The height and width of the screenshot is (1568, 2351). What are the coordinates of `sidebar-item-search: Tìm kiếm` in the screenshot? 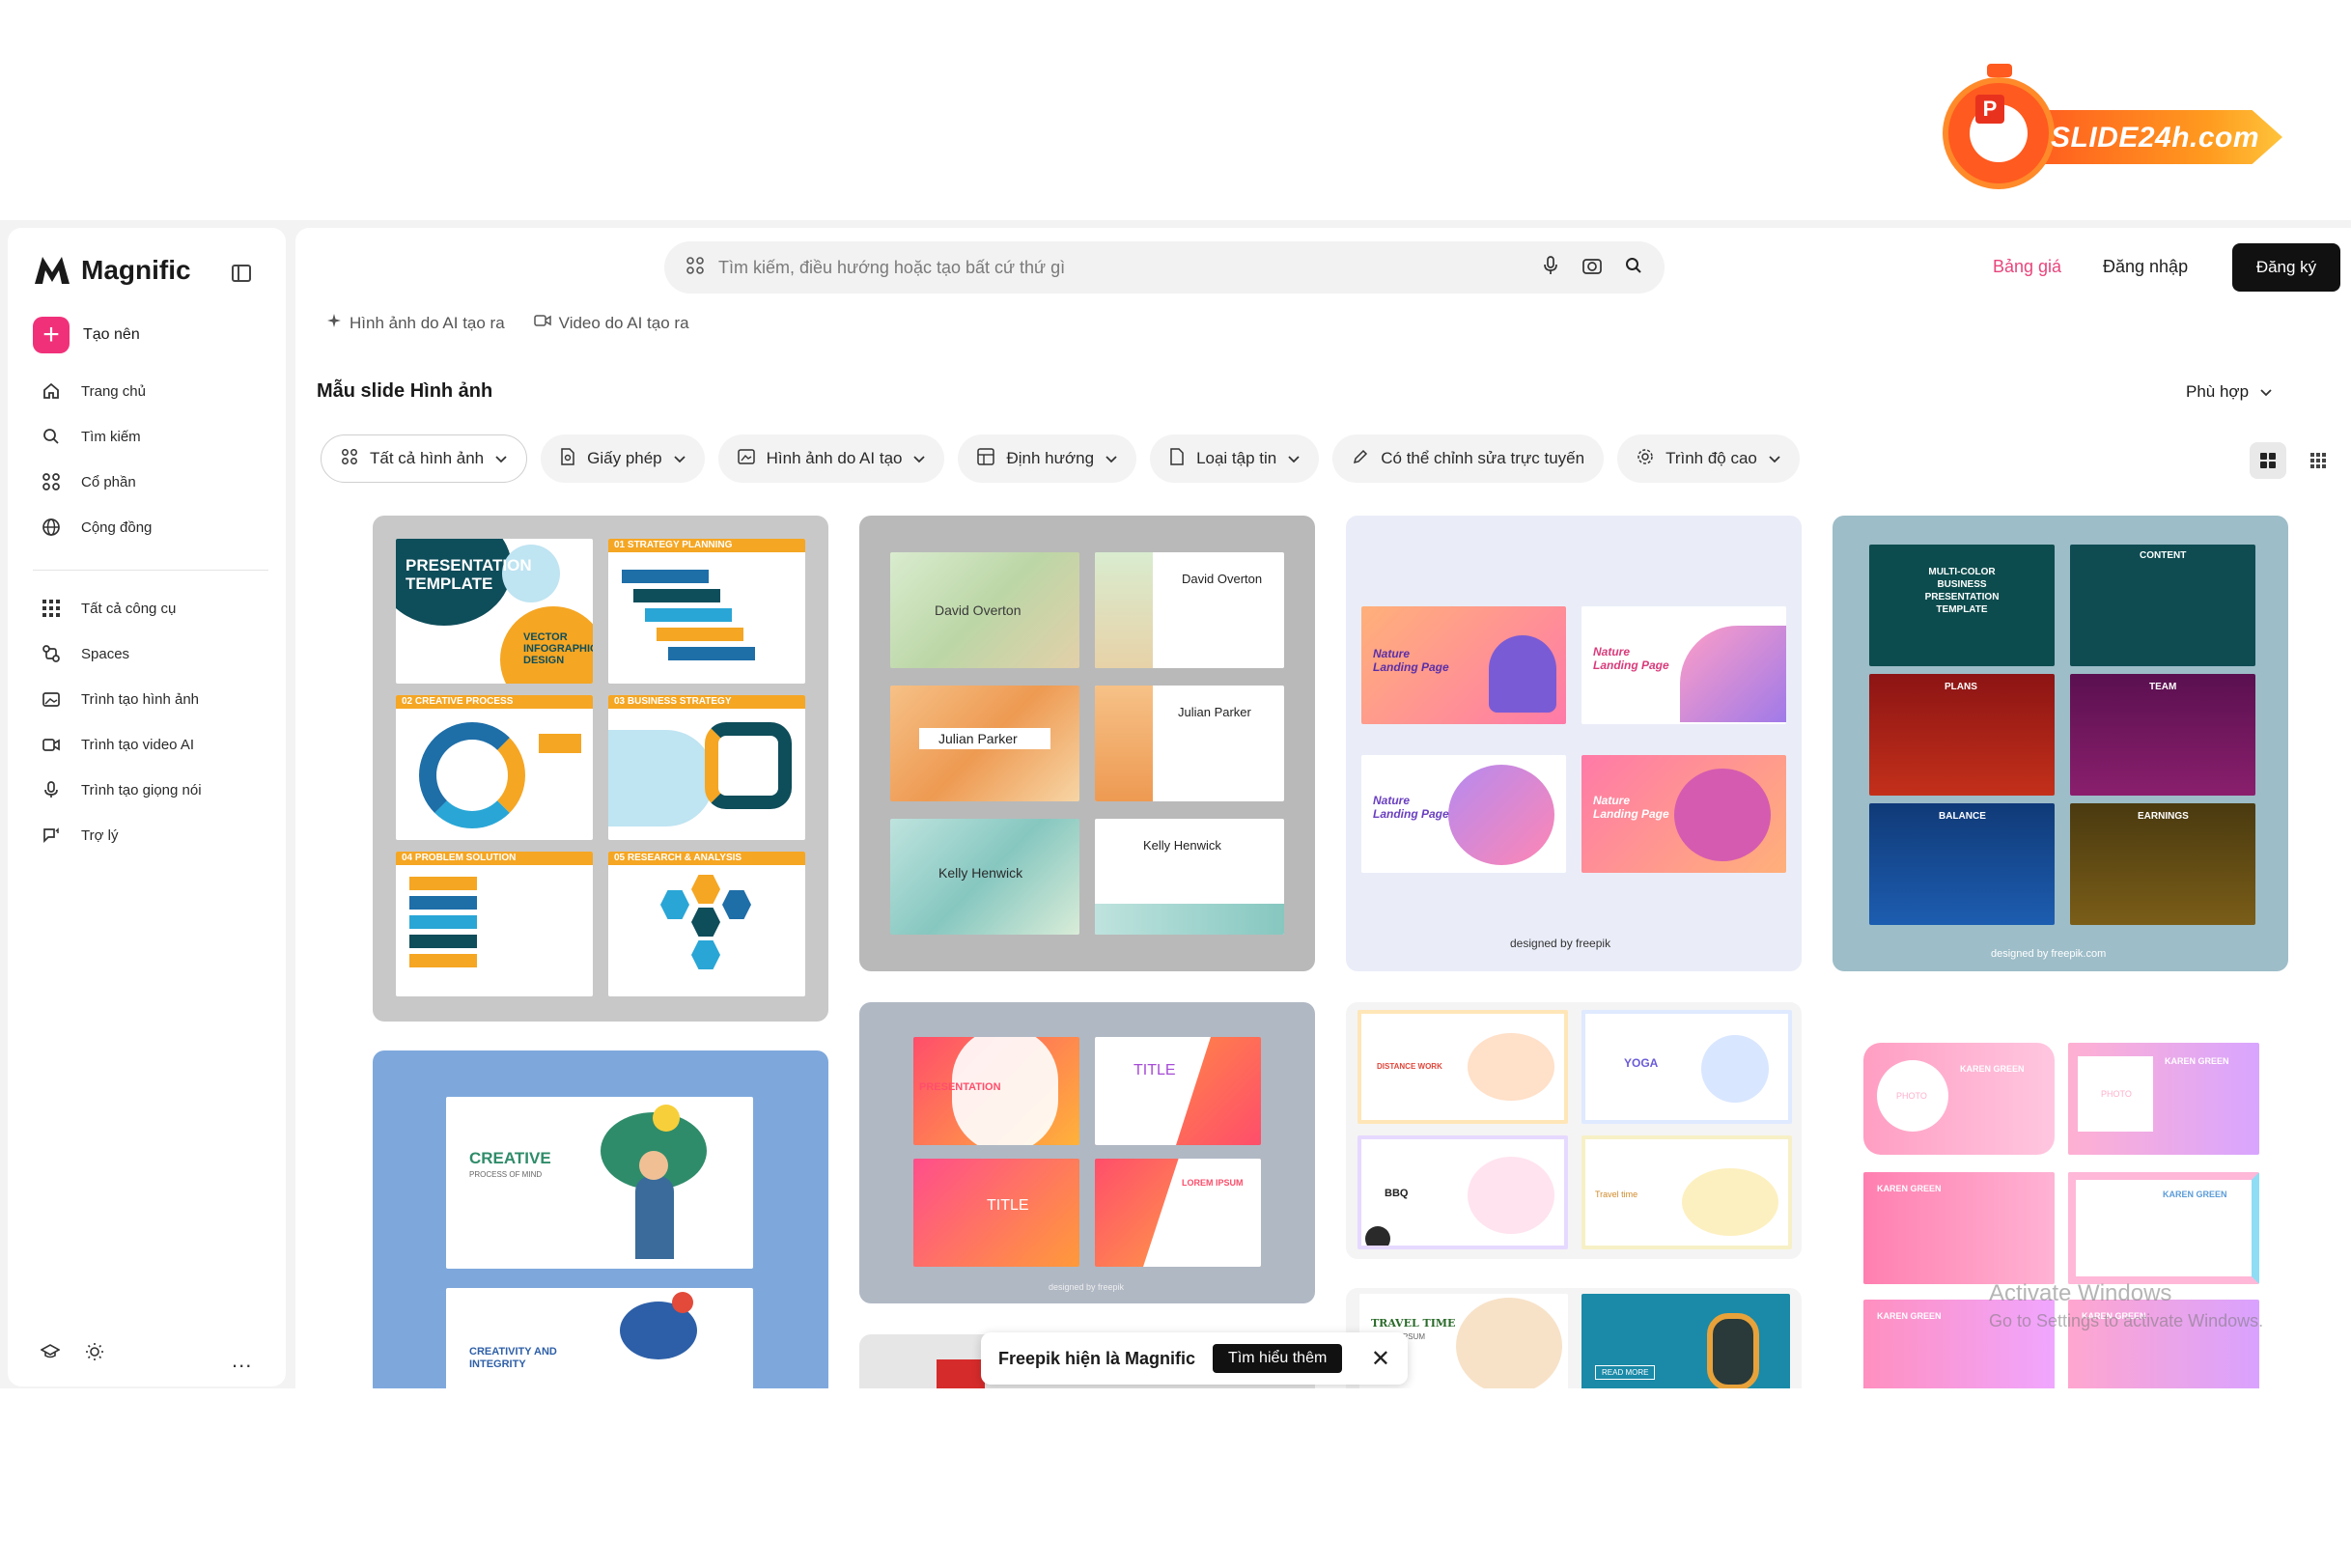 It's located at (91, 437).